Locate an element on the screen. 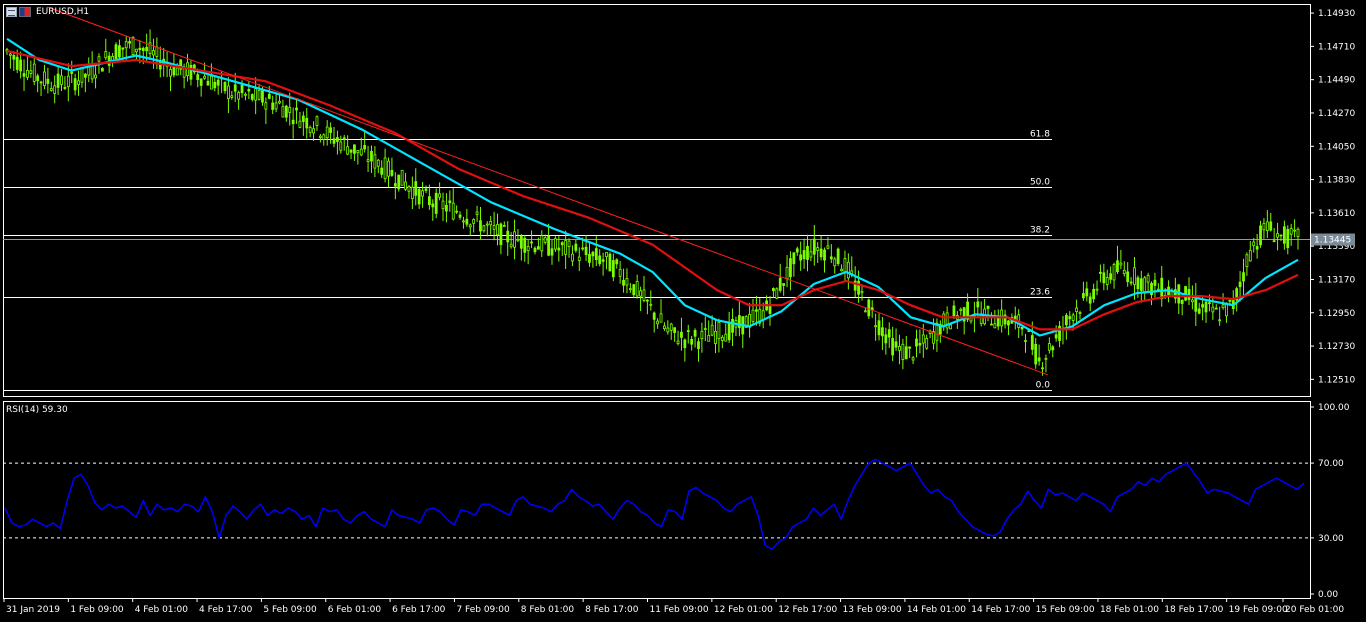  fib-level-label: 61.8 is located at coordinates (1040, 135).